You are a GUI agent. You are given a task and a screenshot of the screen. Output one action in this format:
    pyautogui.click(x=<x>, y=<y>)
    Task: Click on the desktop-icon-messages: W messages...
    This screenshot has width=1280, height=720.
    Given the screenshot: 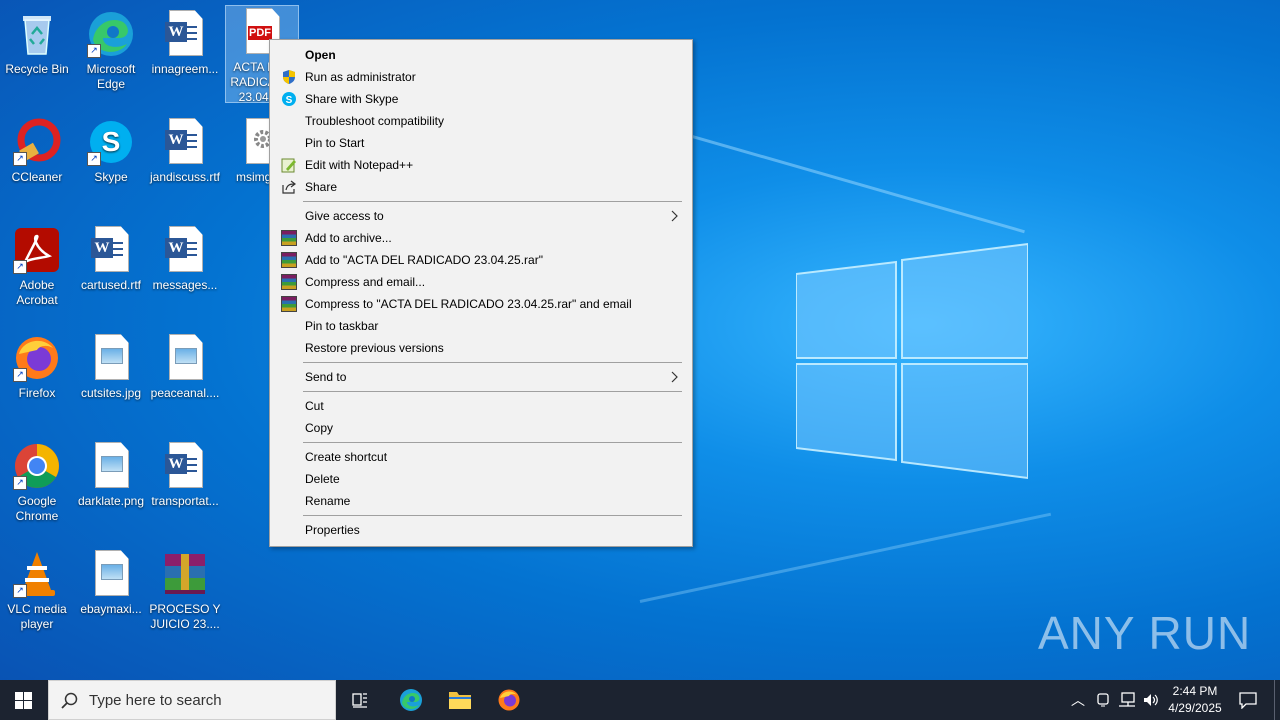 What is the action you would take?
    pyautogui.click(x=185, y=258)
    